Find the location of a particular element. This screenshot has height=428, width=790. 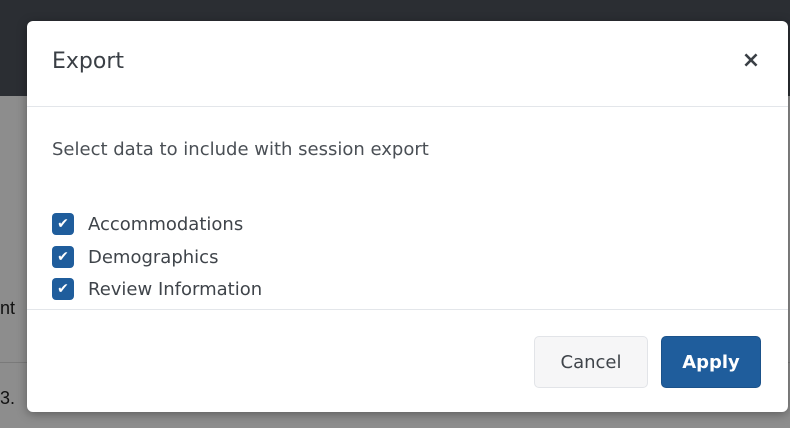

option-demographics: ✔ Demographics is located at coordinates (135, 257).